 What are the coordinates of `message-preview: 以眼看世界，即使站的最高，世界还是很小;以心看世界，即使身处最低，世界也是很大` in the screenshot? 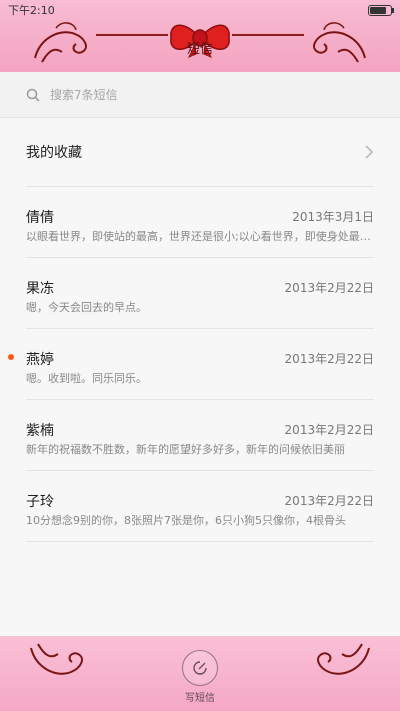 It's located at (200, 236).